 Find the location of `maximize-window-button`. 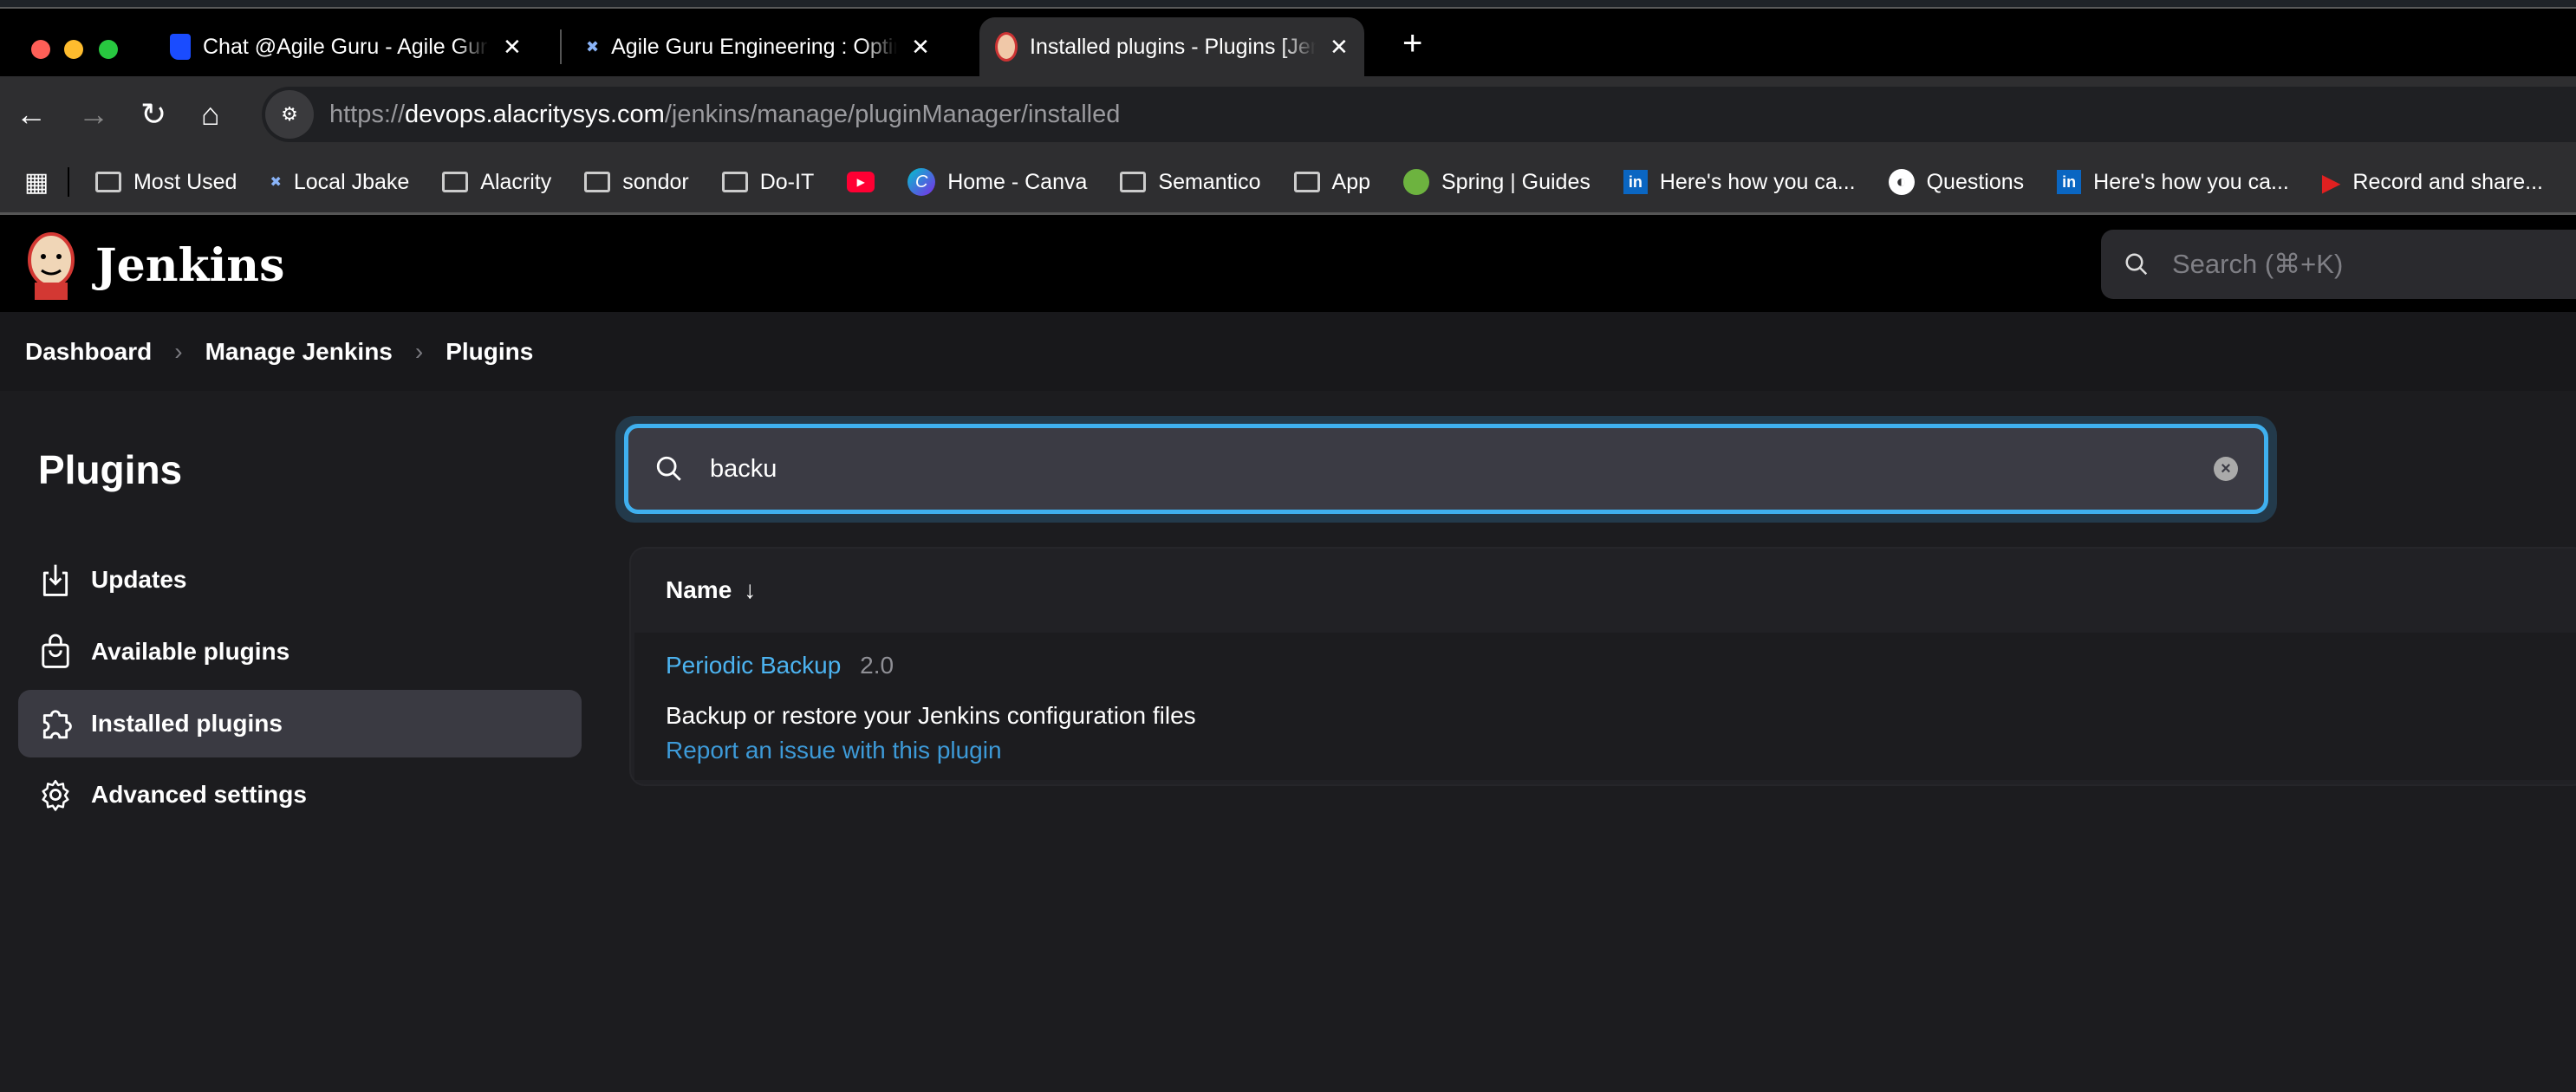

maximize-window-button is located at coordinates (108, 49).